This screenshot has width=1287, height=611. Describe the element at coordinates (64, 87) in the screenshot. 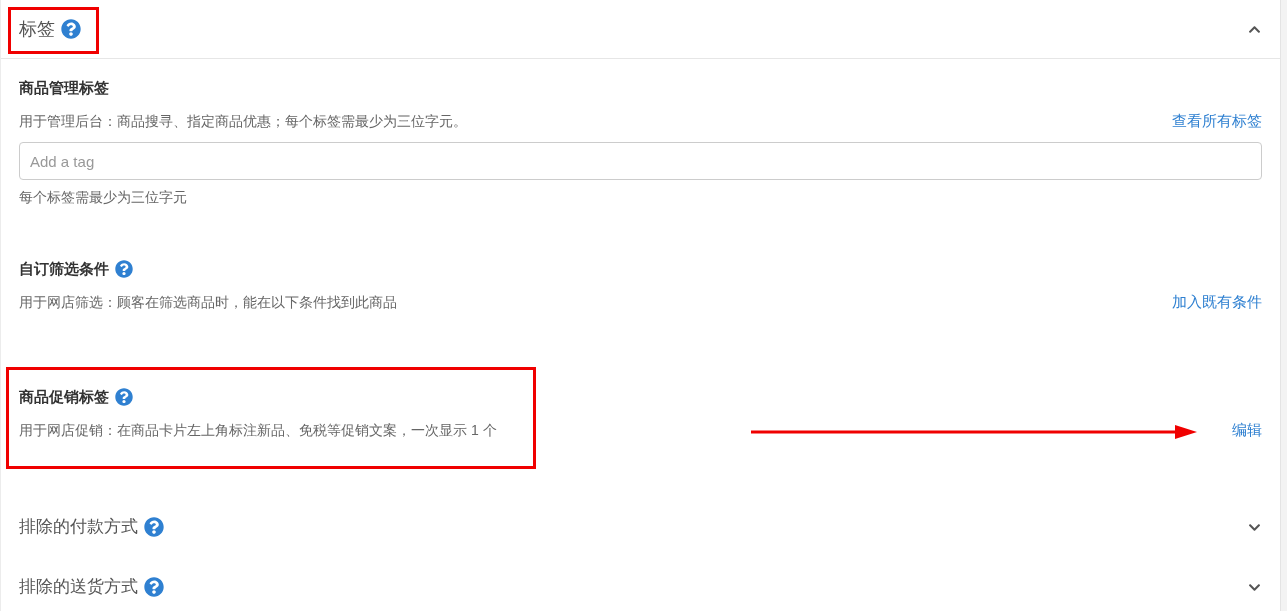

I see `field-title: 商品管理标签` at that location.